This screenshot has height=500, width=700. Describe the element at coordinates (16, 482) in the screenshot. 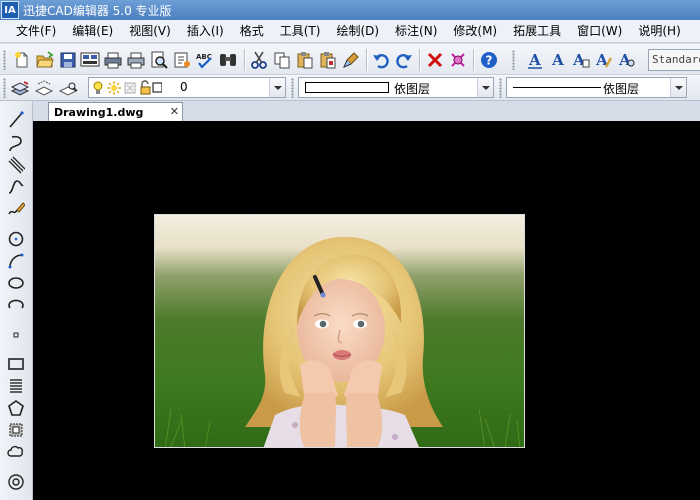

I see `donut-icon` at that location.